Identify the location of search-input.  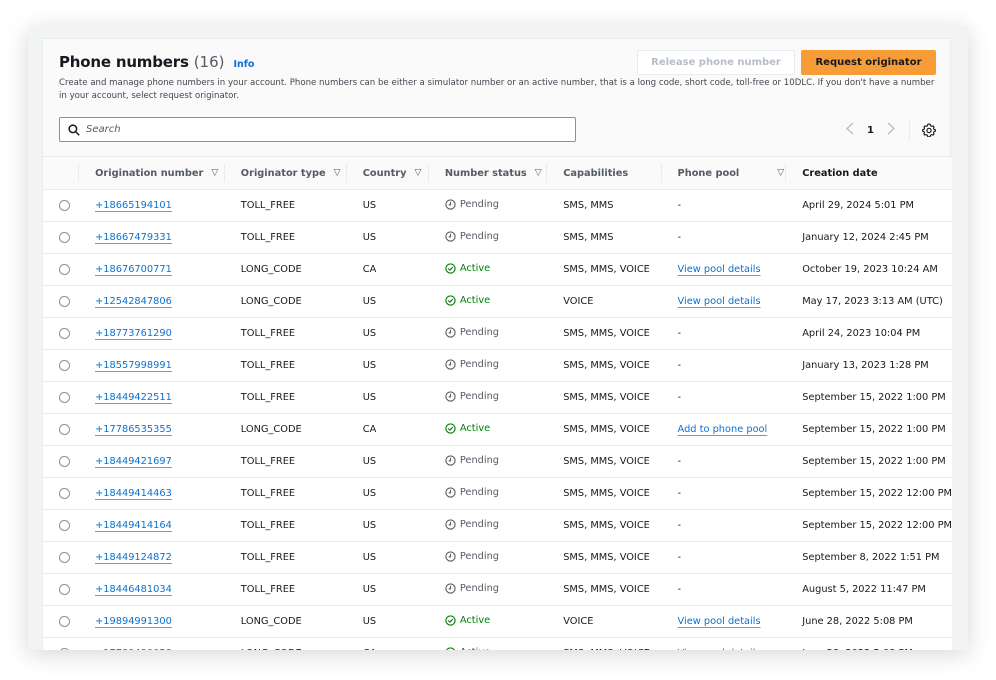
(326, 129).